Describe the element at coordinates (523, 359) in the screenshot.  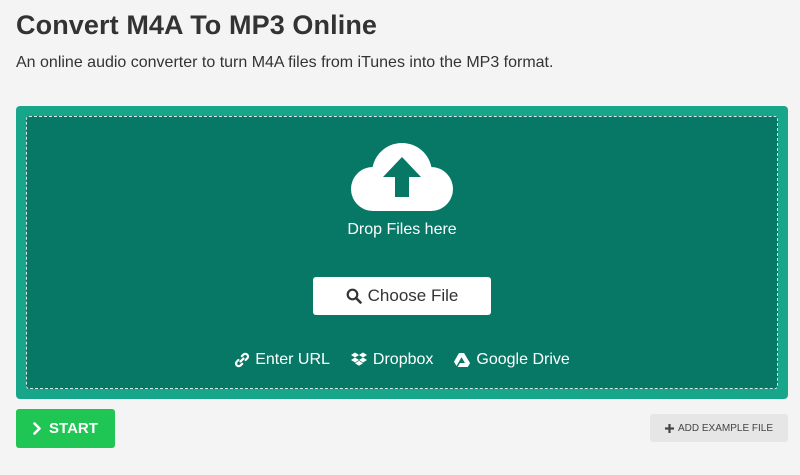
I see `google-drive-label: Google Drive` at that location.